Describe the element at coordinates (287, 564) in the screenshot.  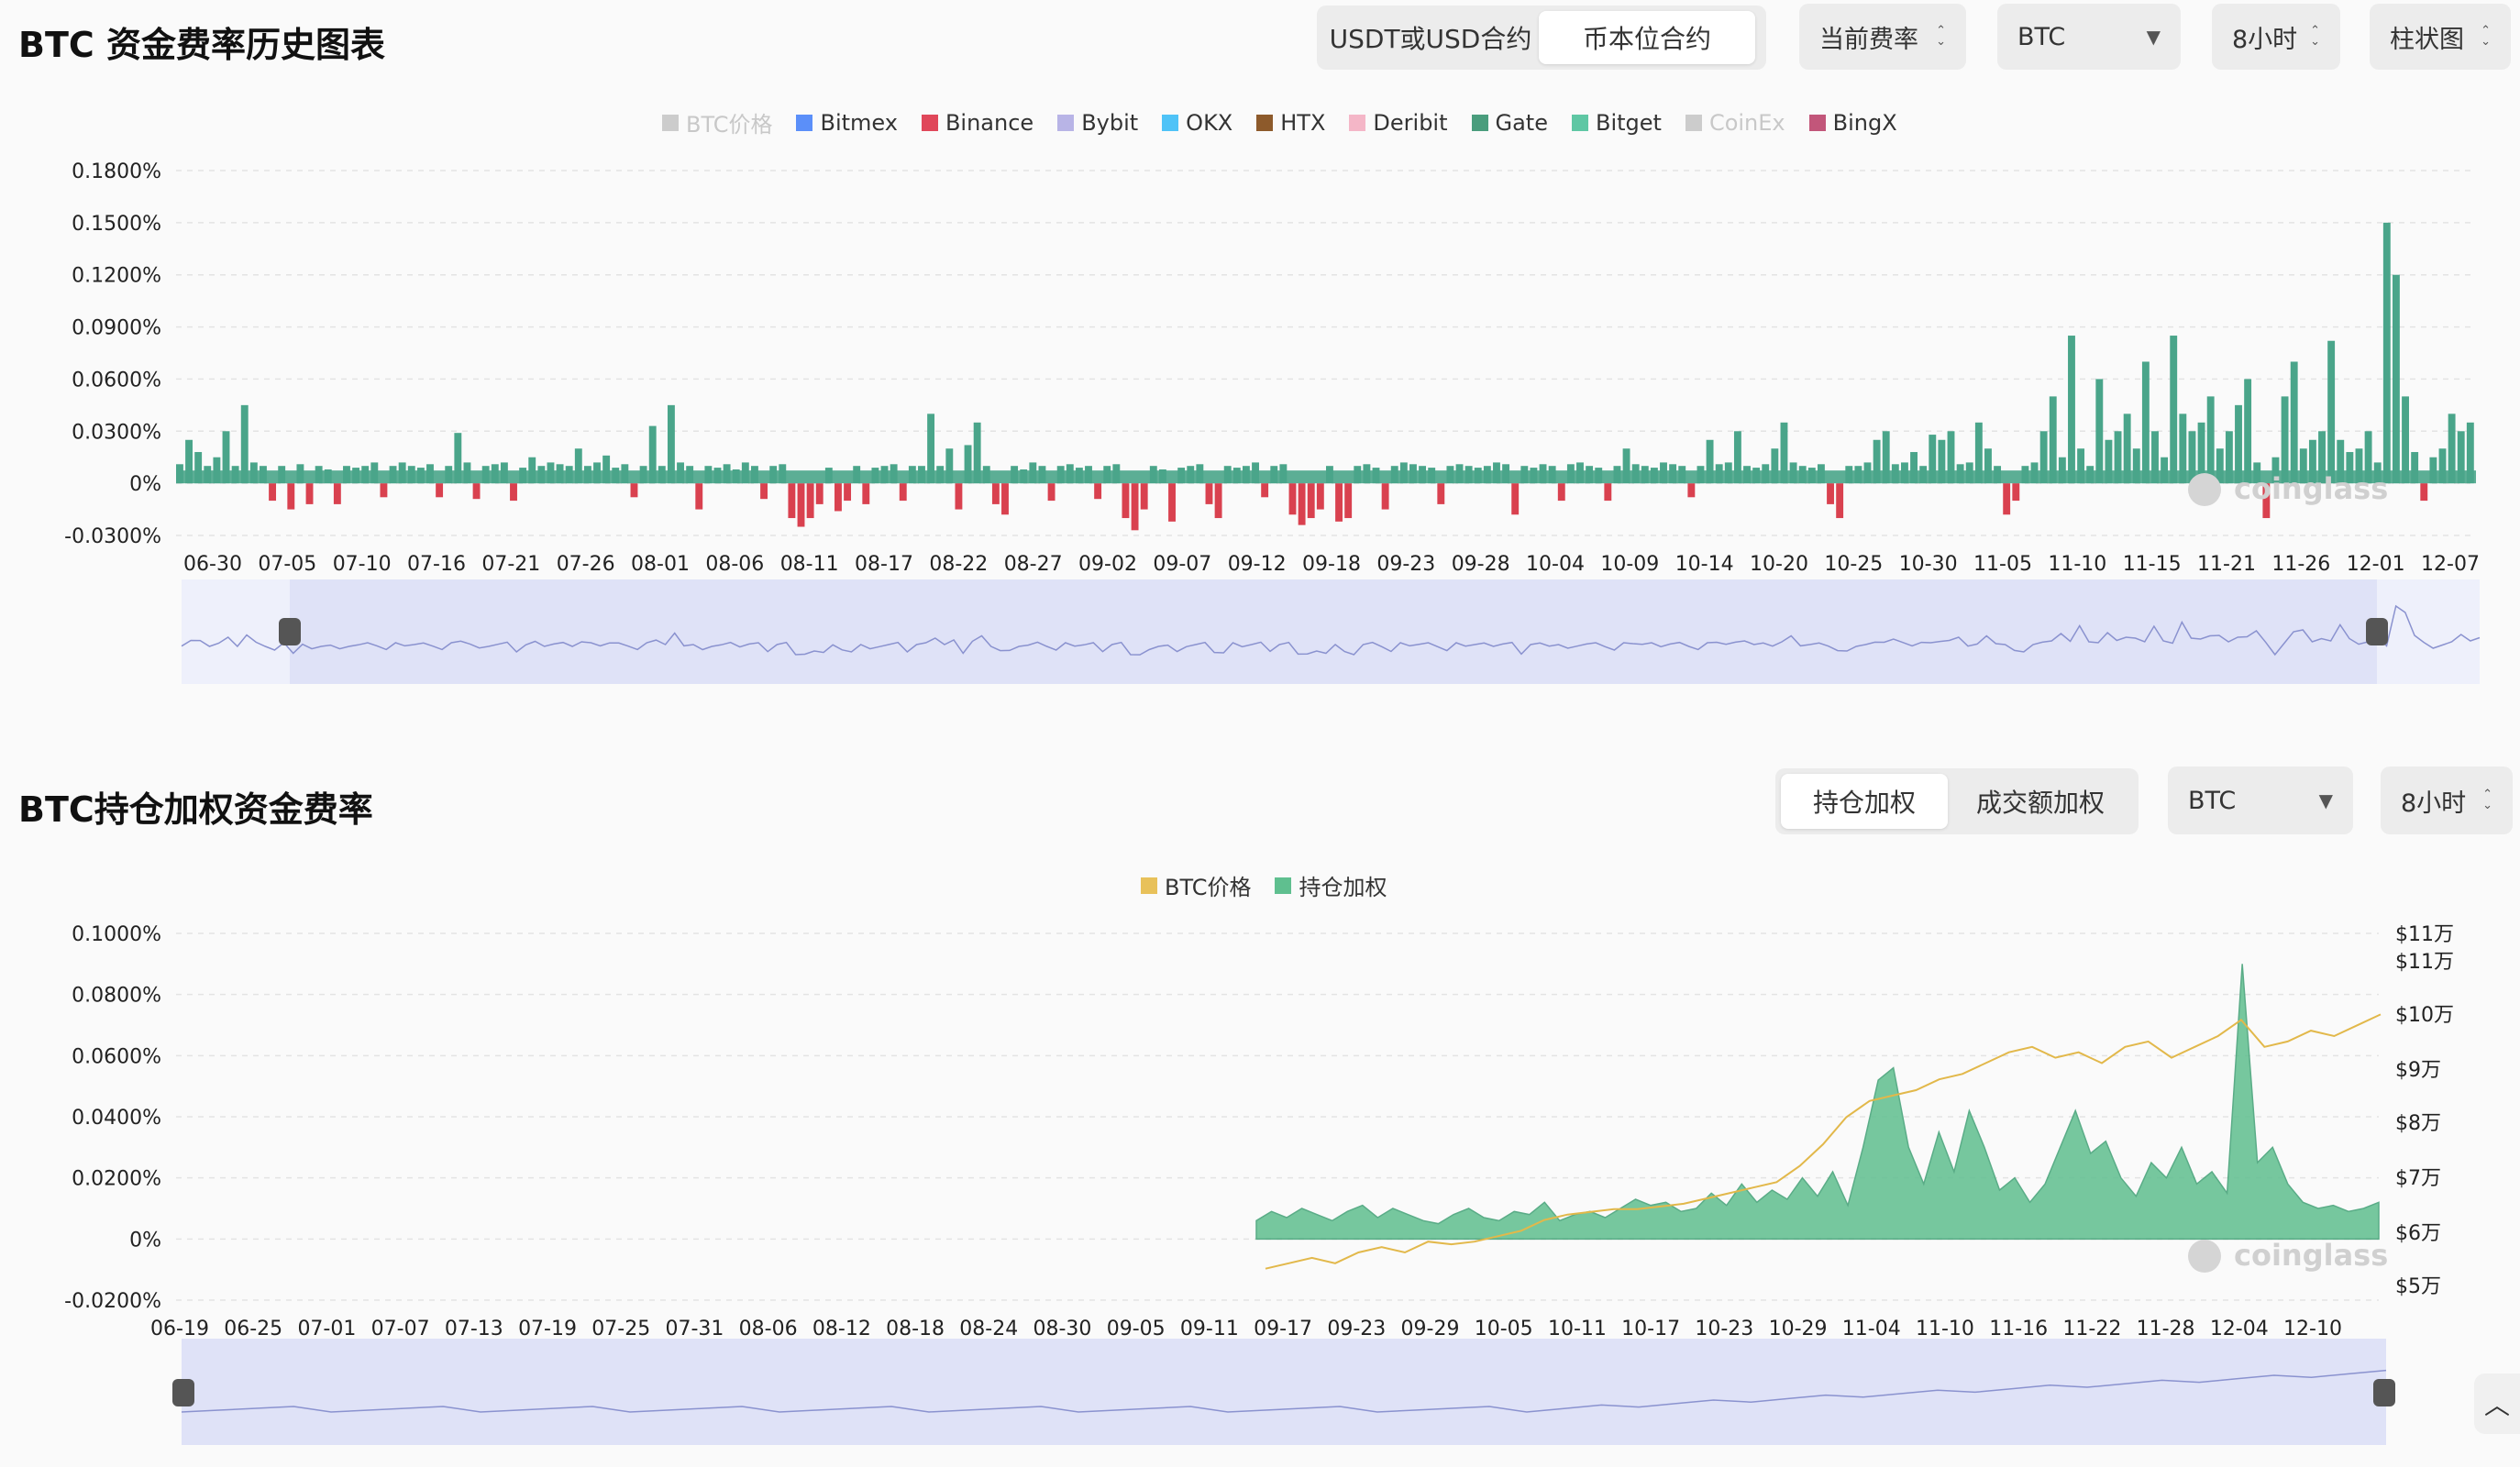
I see `x-tick-label: 07-05` at that location.